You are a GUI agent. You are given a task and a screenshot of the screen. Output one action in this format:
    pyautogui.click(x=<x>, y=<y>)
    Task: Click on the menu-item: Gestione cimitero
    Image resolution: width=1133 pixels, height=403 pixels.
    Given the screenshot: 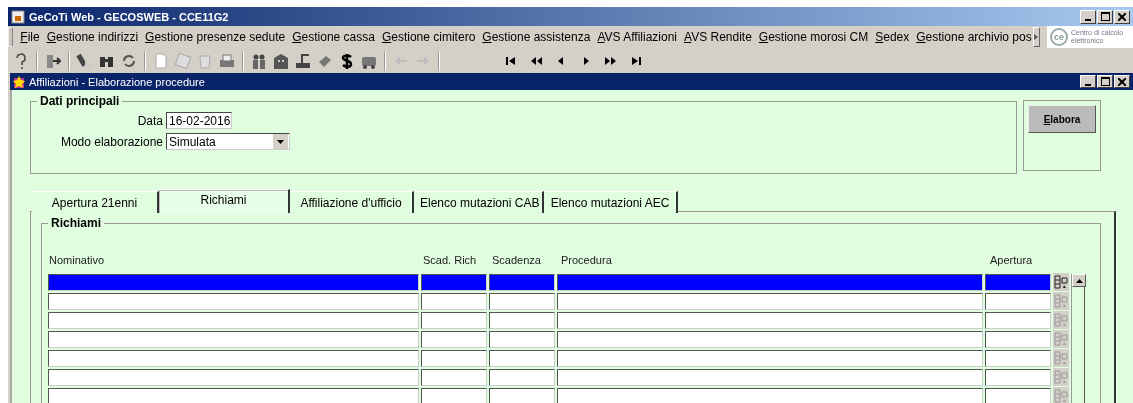 What is the action you would take?
    pyautogui.click(x=428, y=37)
    